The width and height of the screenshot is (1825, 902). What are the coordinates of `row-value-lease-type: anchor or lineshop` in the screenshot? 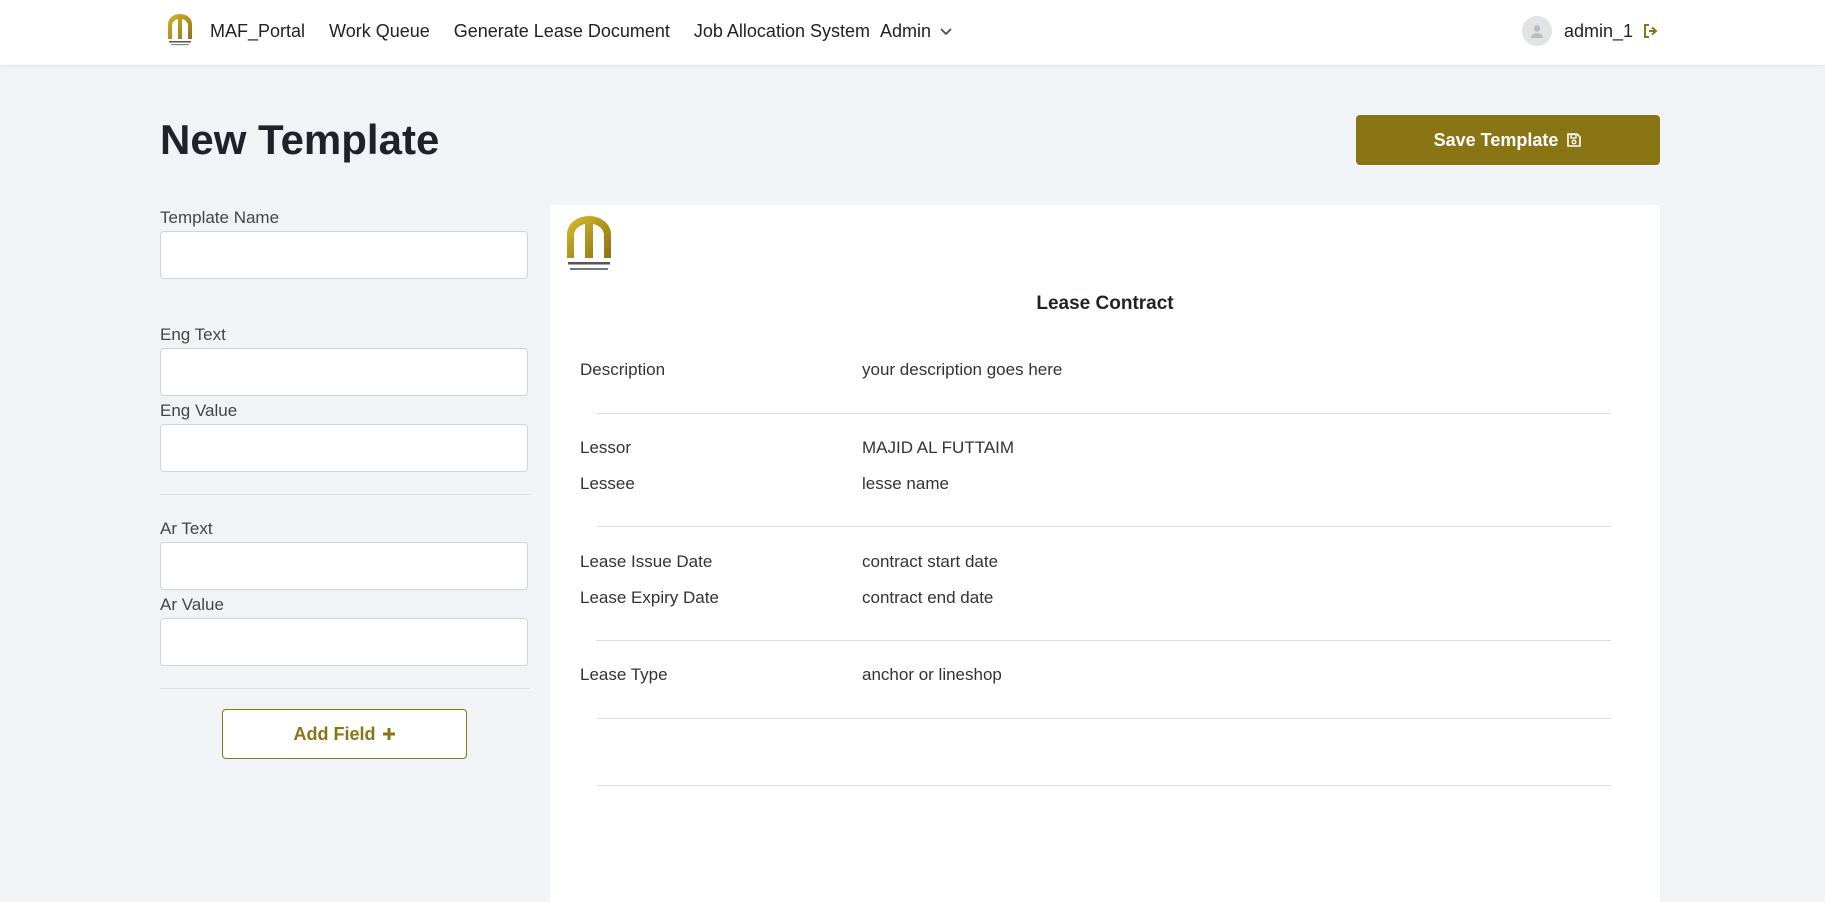 It's located at (932, 674).